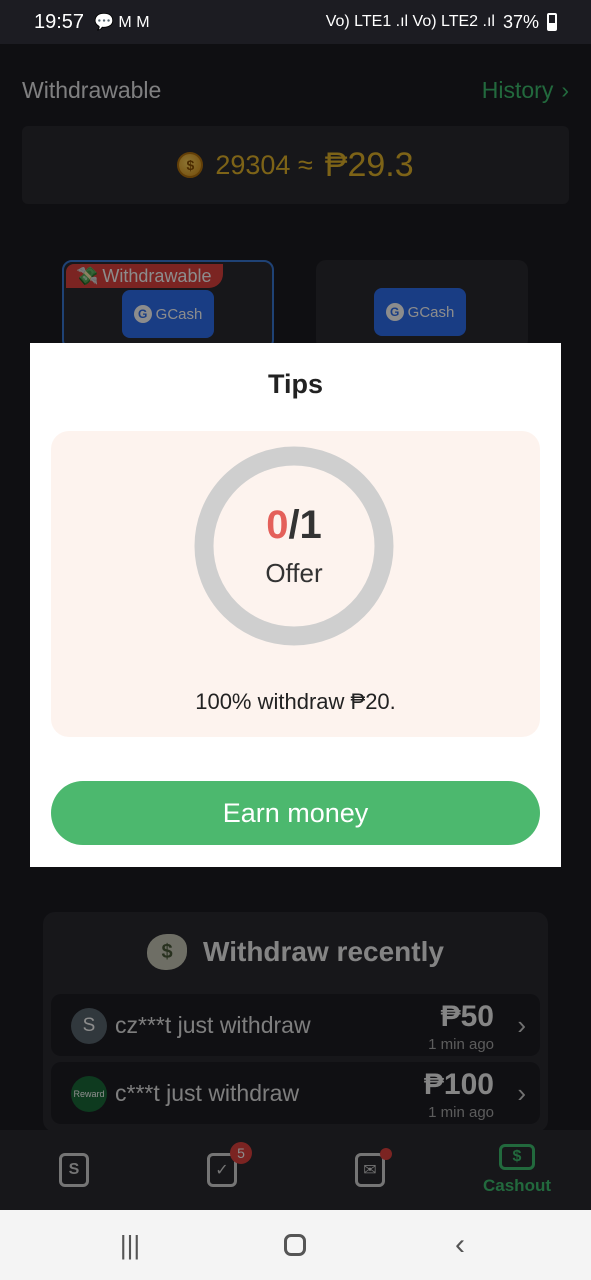  I want to click on battery-percent: 37%, so click(520, 21).